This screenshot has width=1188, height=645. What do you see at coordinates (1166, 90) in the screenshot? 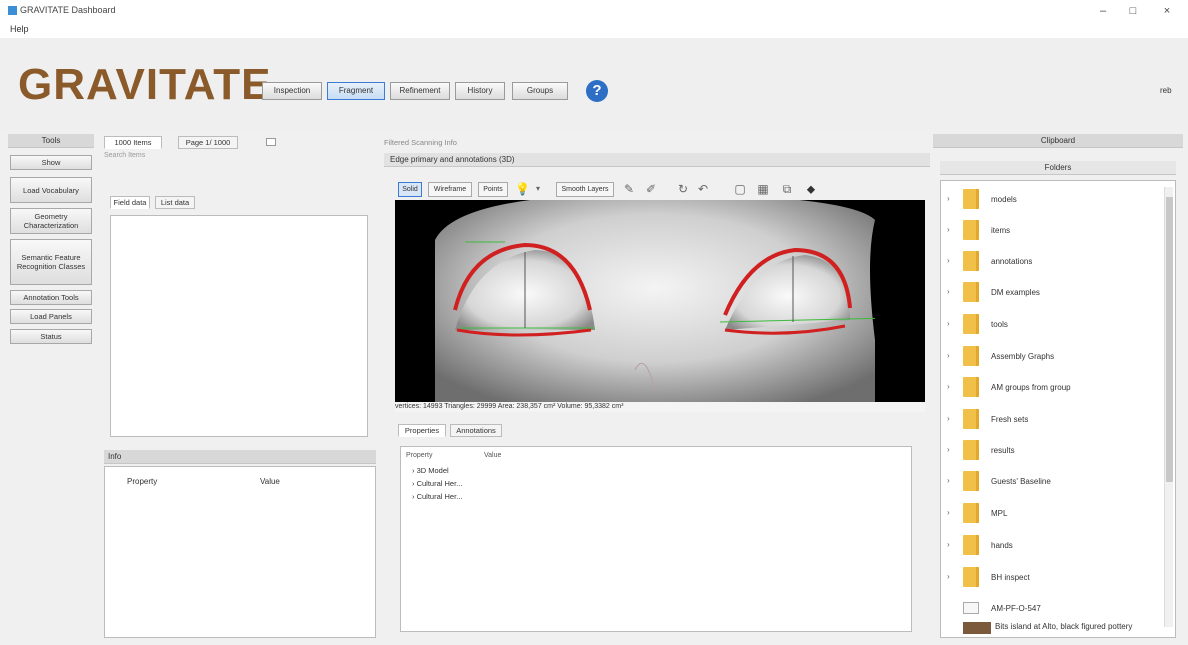
I see `user-label: reb` at bounding box center [1166, 90].